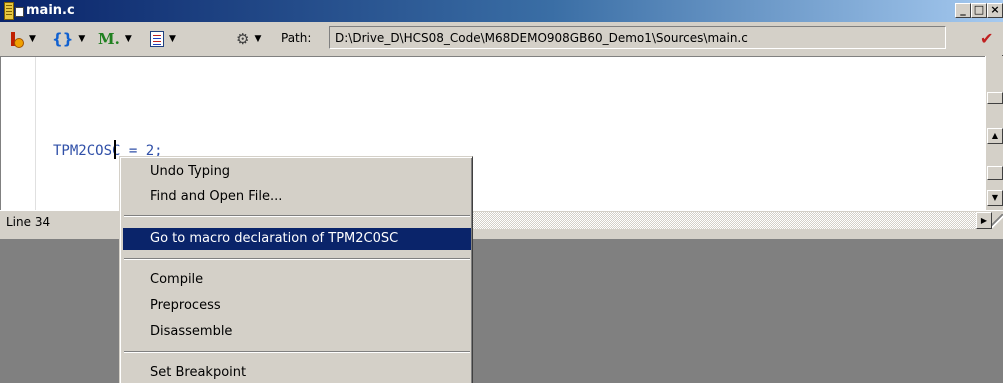  I want to click on document-list-dropdown: ▼, so click(163, 39).